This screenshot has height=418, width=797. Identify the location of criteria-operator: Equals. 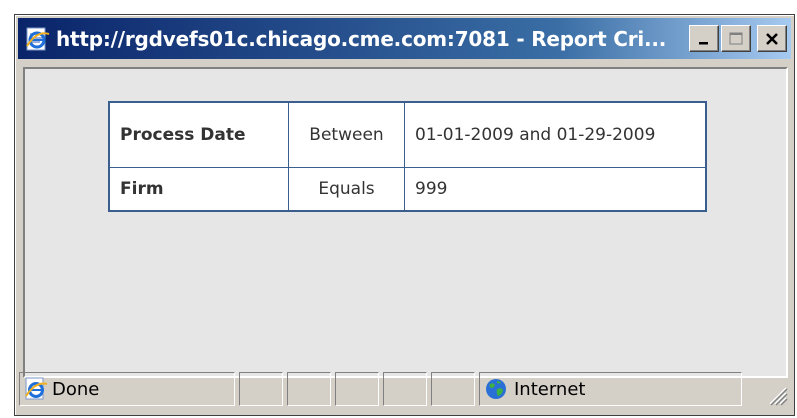
(346, 189).